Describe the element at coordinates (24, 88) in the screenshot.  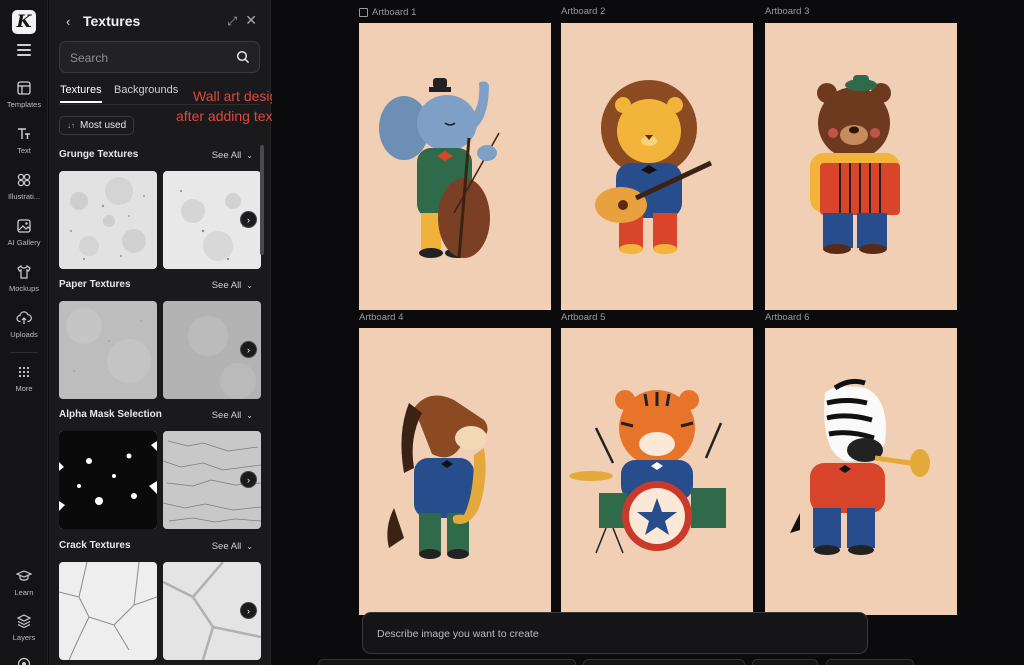
I see `template-icon` at that location.